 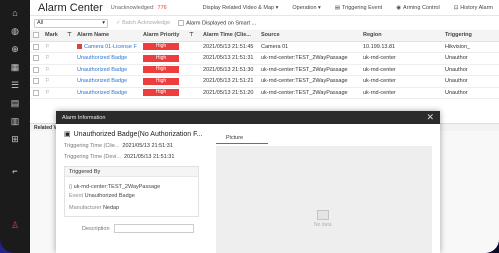 What do you see at coordinates (15, 49) in the screenshot?
I see `map-icon: ⊕` at bounding box center [15, 49].